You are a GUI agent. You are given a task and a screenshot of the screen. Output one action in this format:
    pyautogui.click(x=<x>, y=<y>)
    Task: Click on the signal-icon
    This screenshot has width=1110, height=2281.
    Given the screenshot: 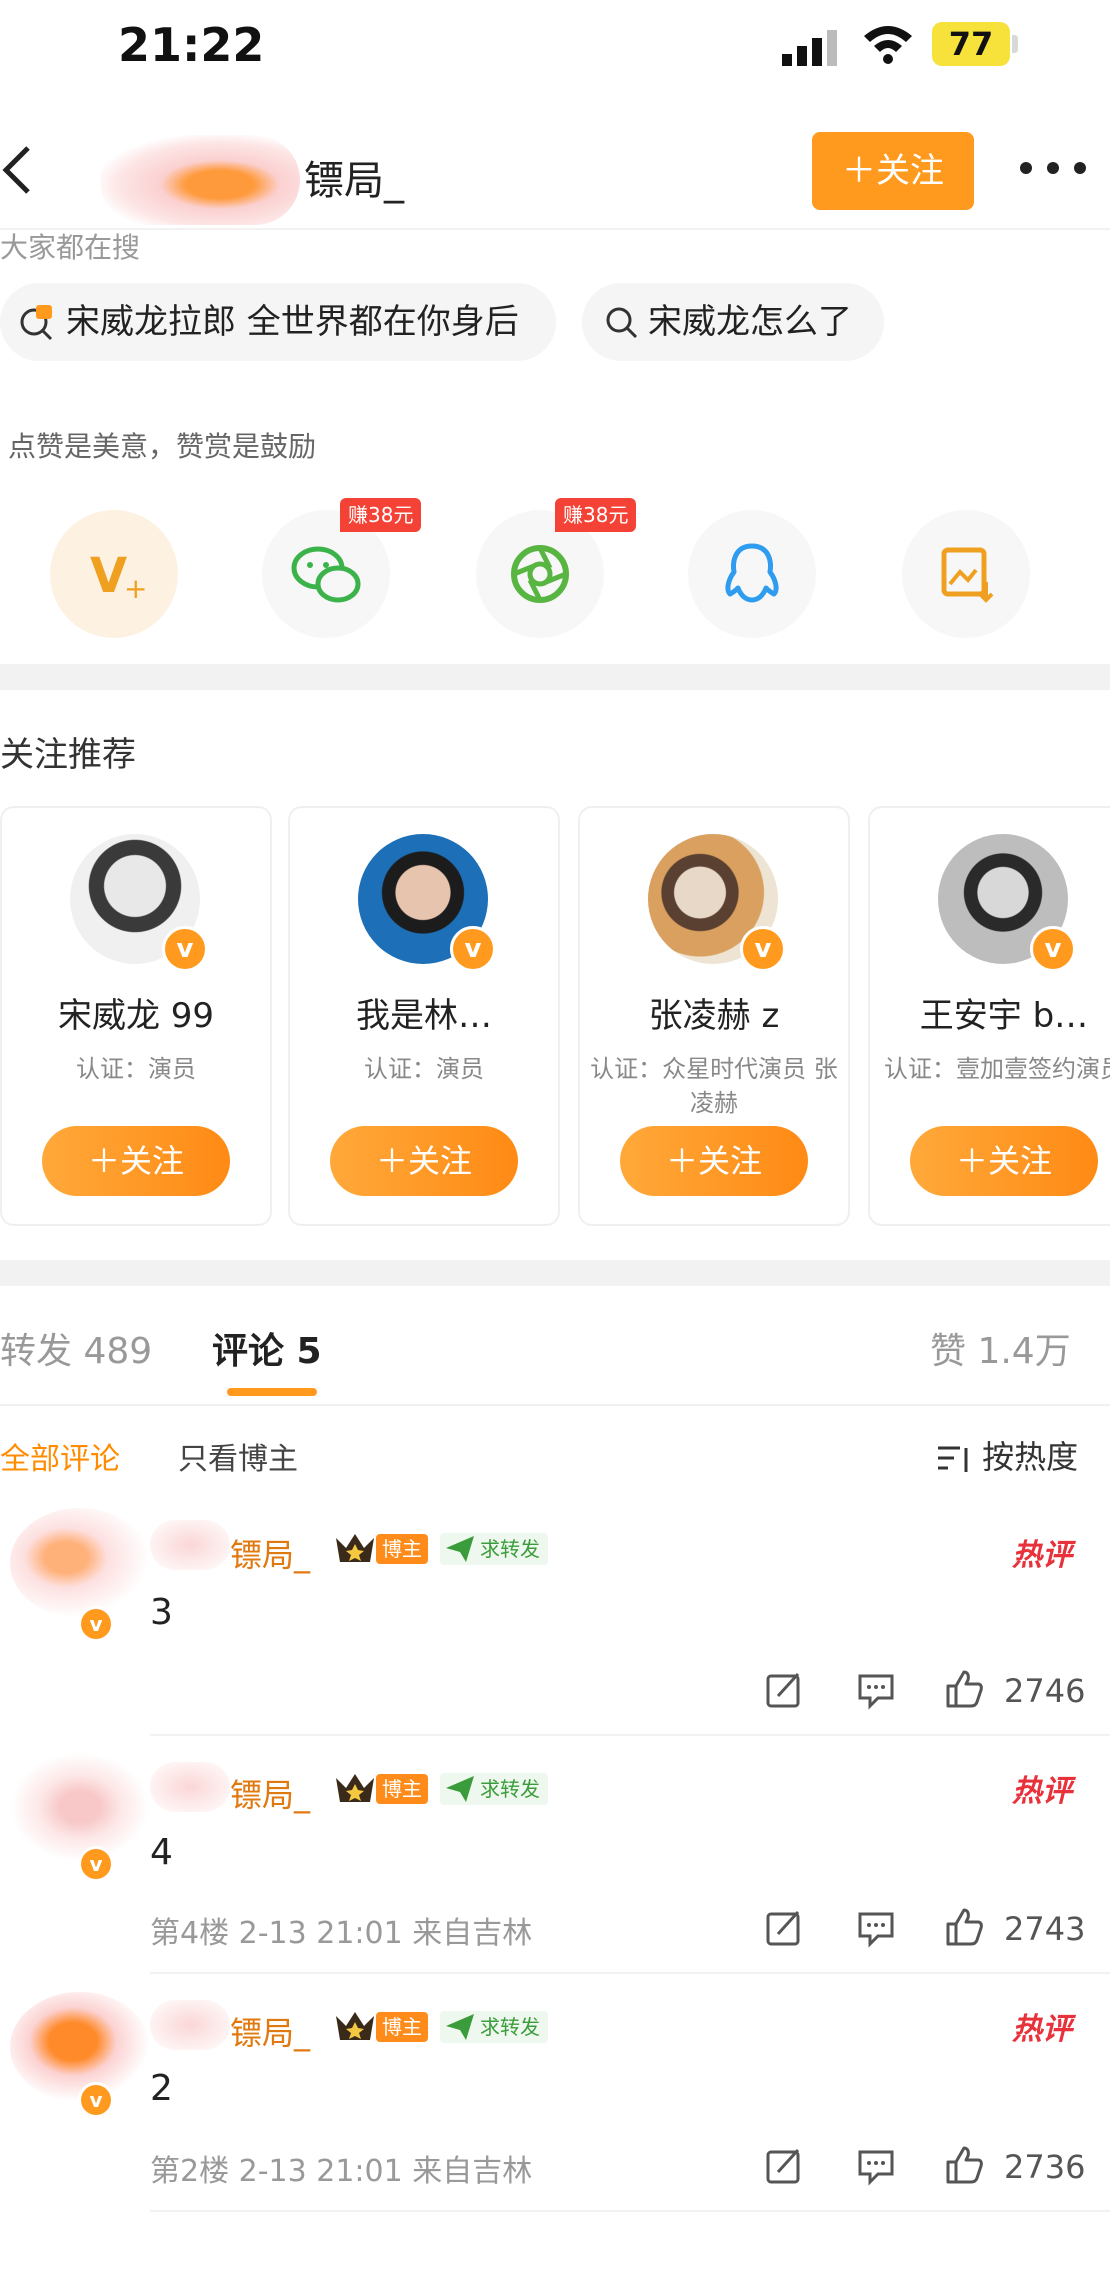 What is the action you would take?
    pyautogui.click(x=809, y=48)
    